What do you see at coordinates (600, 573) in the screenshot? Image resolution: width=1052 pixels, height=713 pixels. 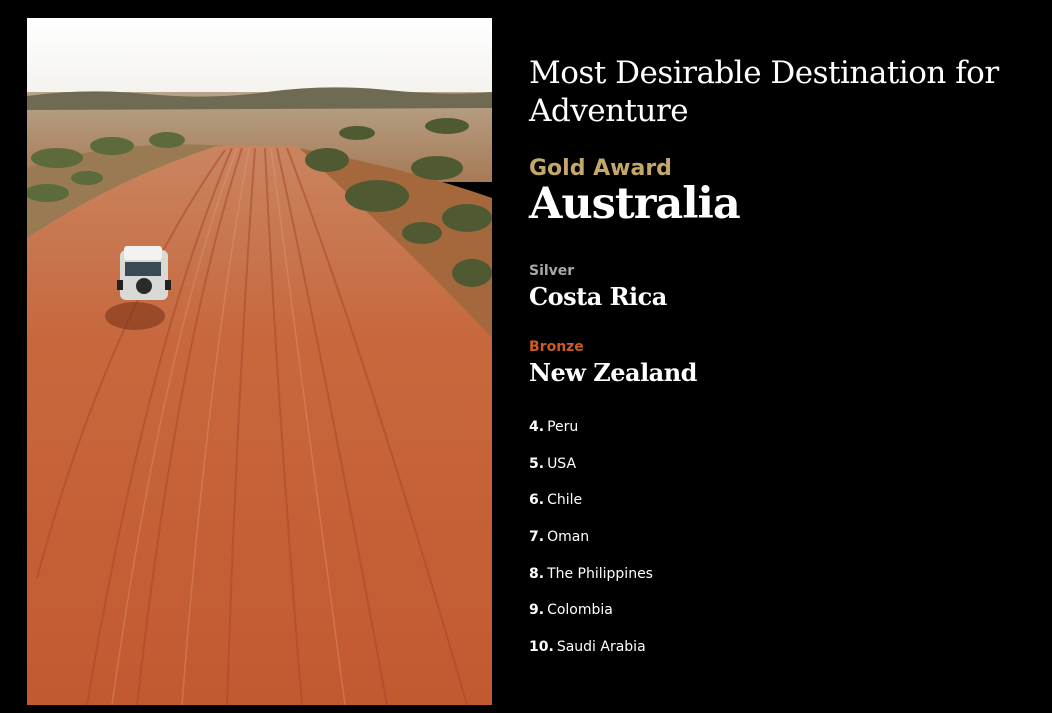 I see `rank-destination: The Philippines` at bounding box center [600, 573].